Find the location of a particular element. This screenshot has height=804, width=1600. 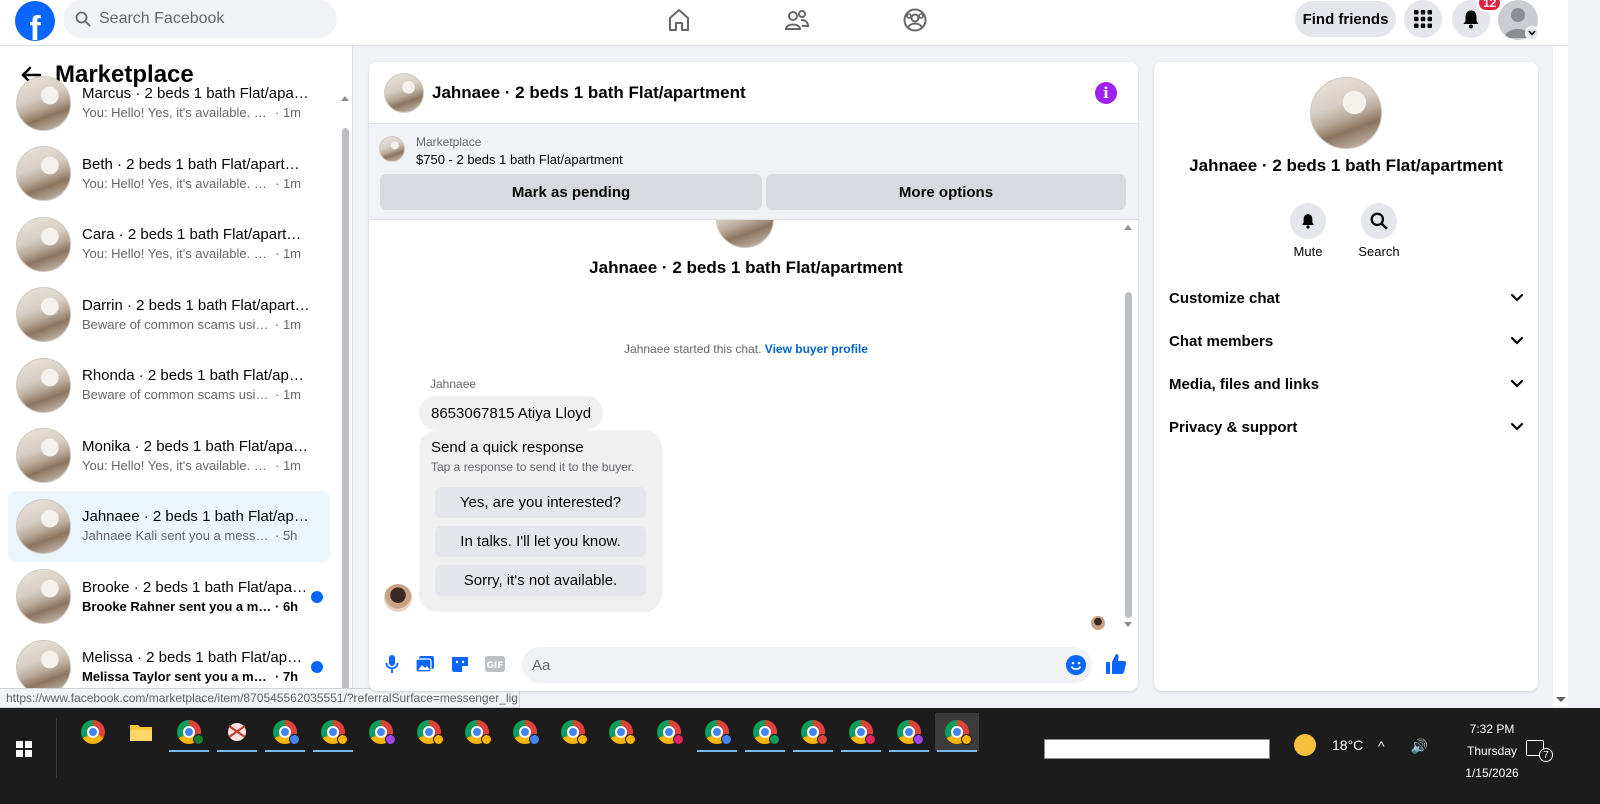

gif-icon: GIF is located at coordinates (495, 664).